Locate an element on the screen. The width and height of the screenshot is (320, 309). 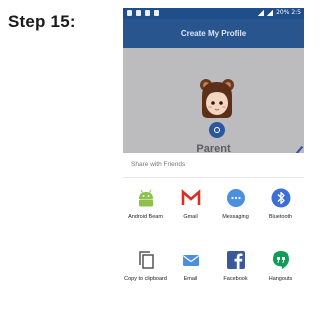
android-beam-icon is located at coordinates (146, 198).